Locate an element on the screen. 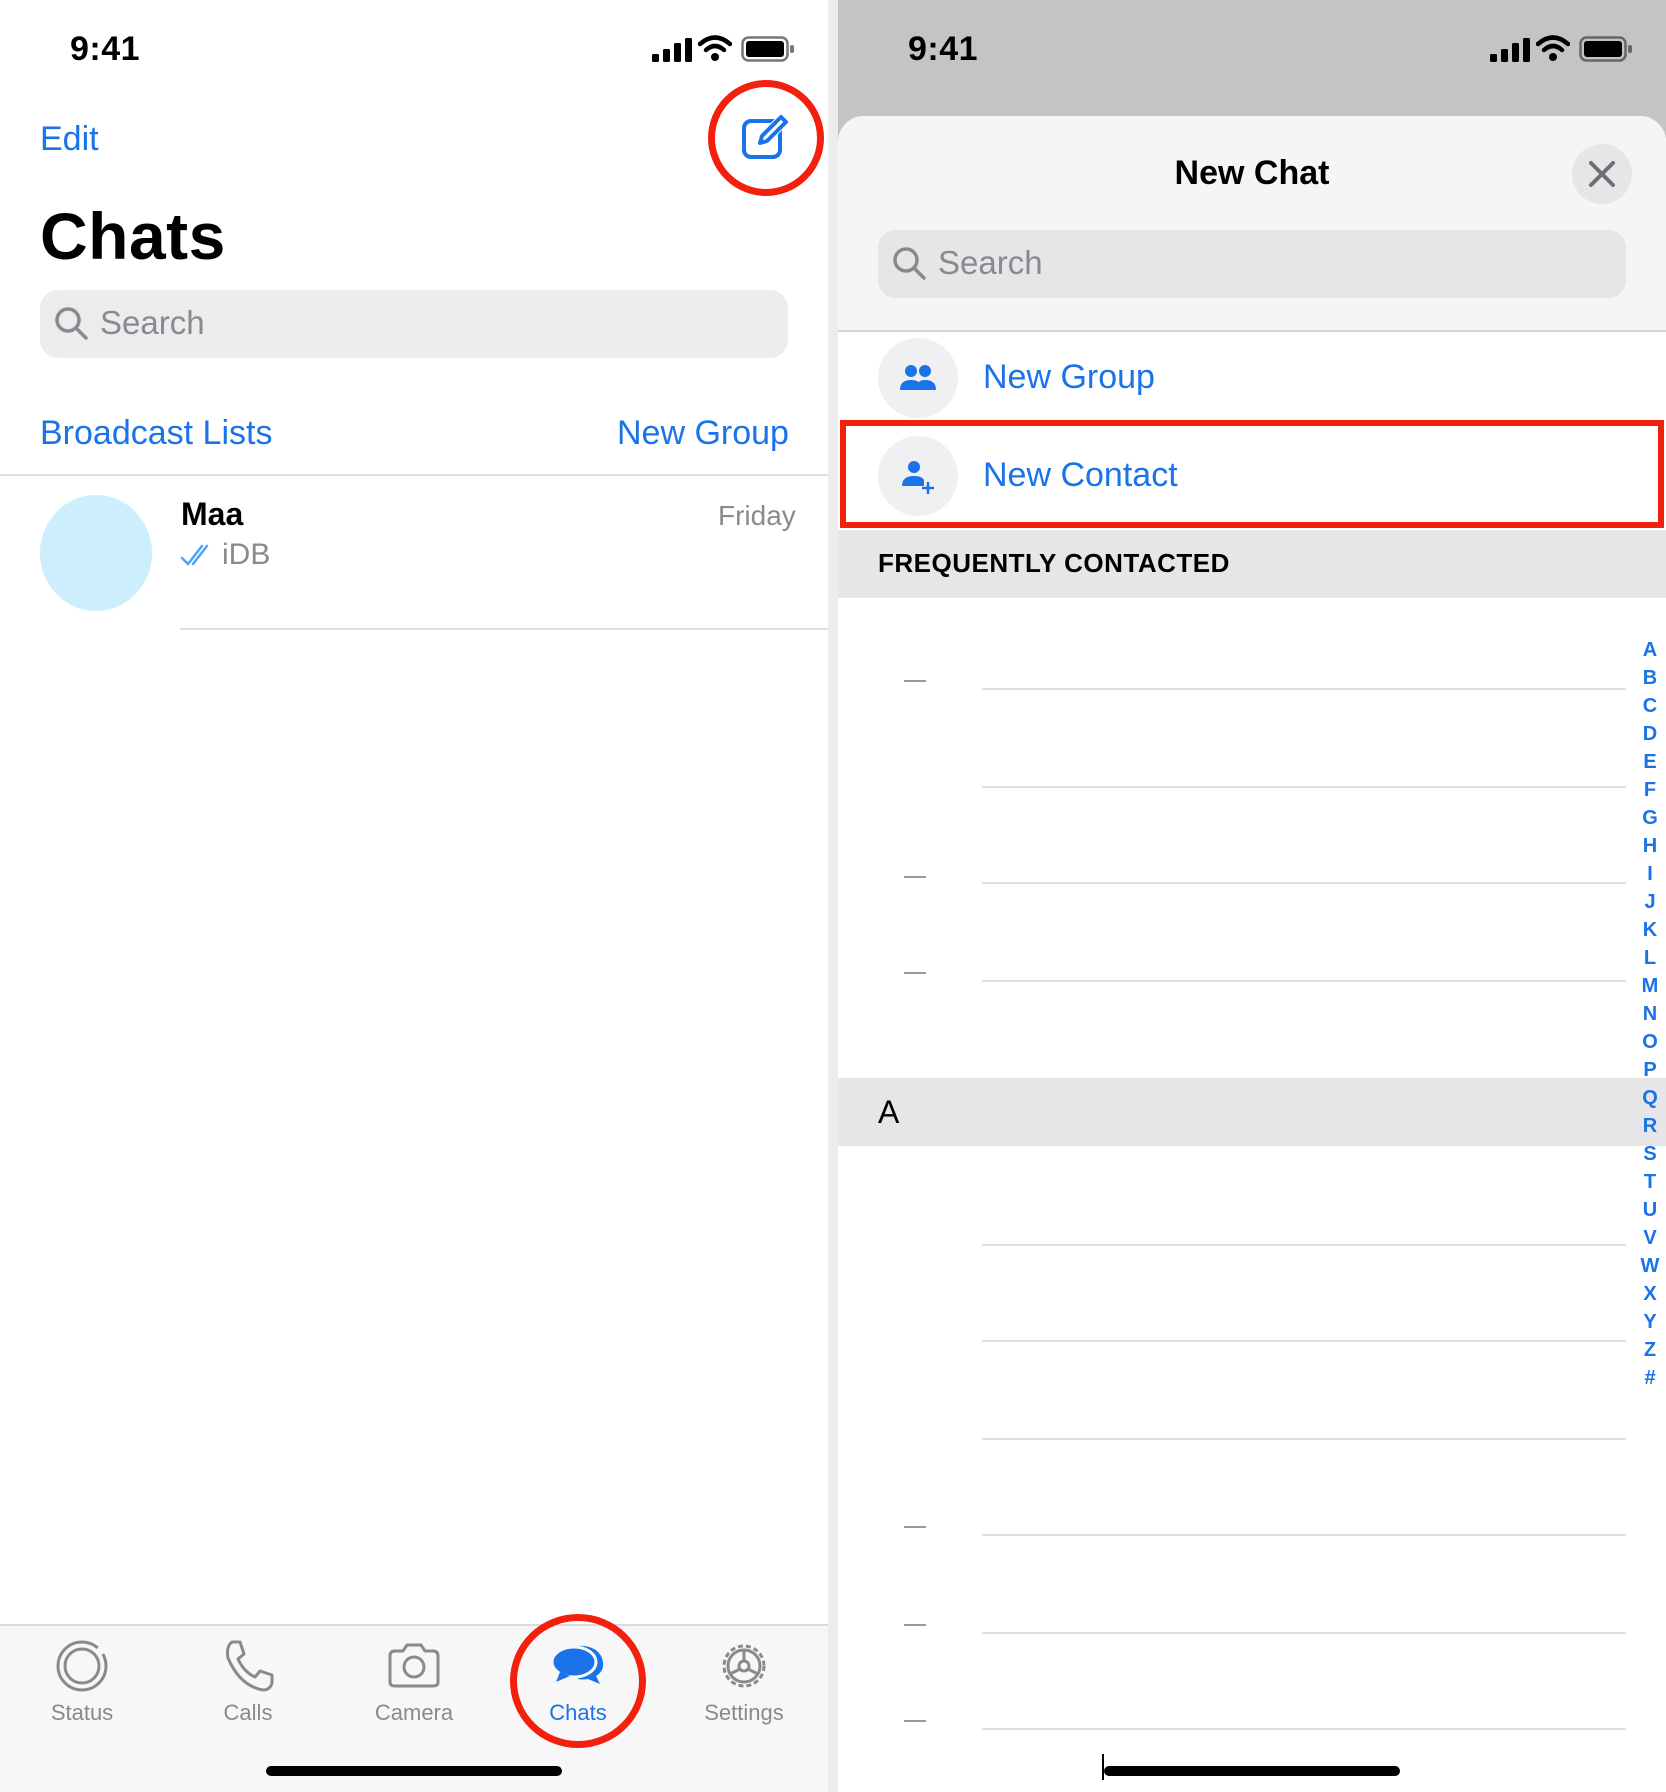  index-letter: J is located at coordinates (1650, 902).